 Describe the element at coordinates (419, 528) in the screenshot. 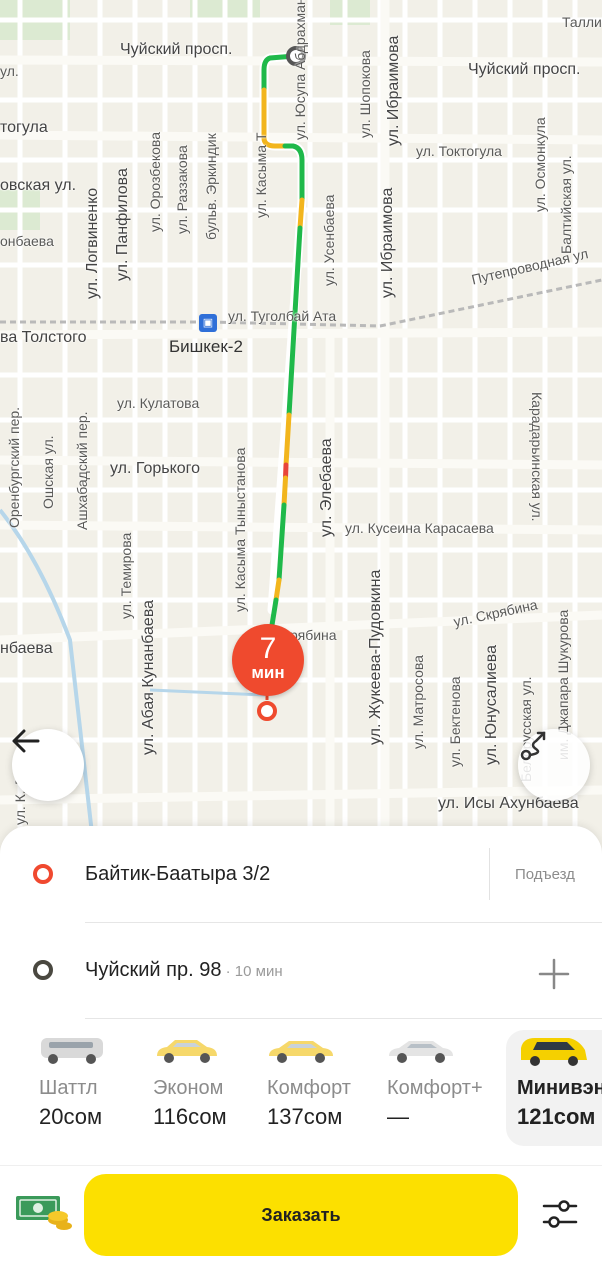

I see `street-label: ул. Кусеина Карасаева` at that location.